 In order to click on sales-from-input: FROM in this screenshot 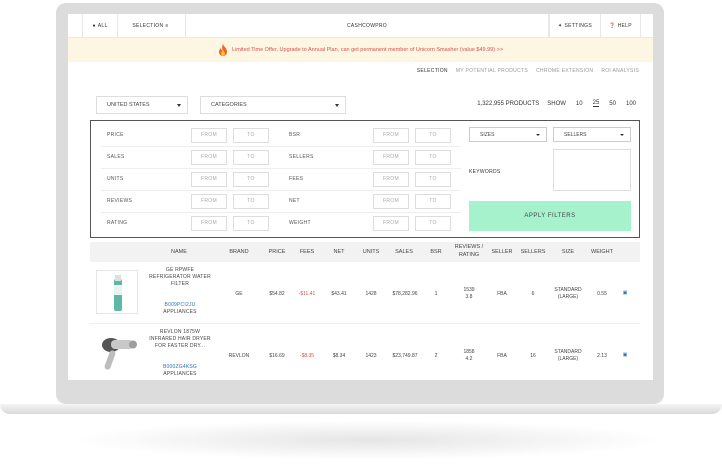, I will do `click(209, 157)`.